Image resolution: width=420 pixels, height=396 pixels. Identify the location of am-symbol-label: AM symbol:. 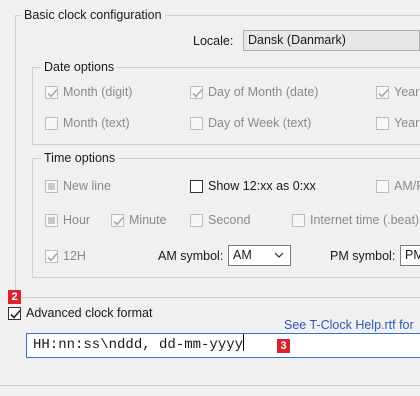
(191, 256).